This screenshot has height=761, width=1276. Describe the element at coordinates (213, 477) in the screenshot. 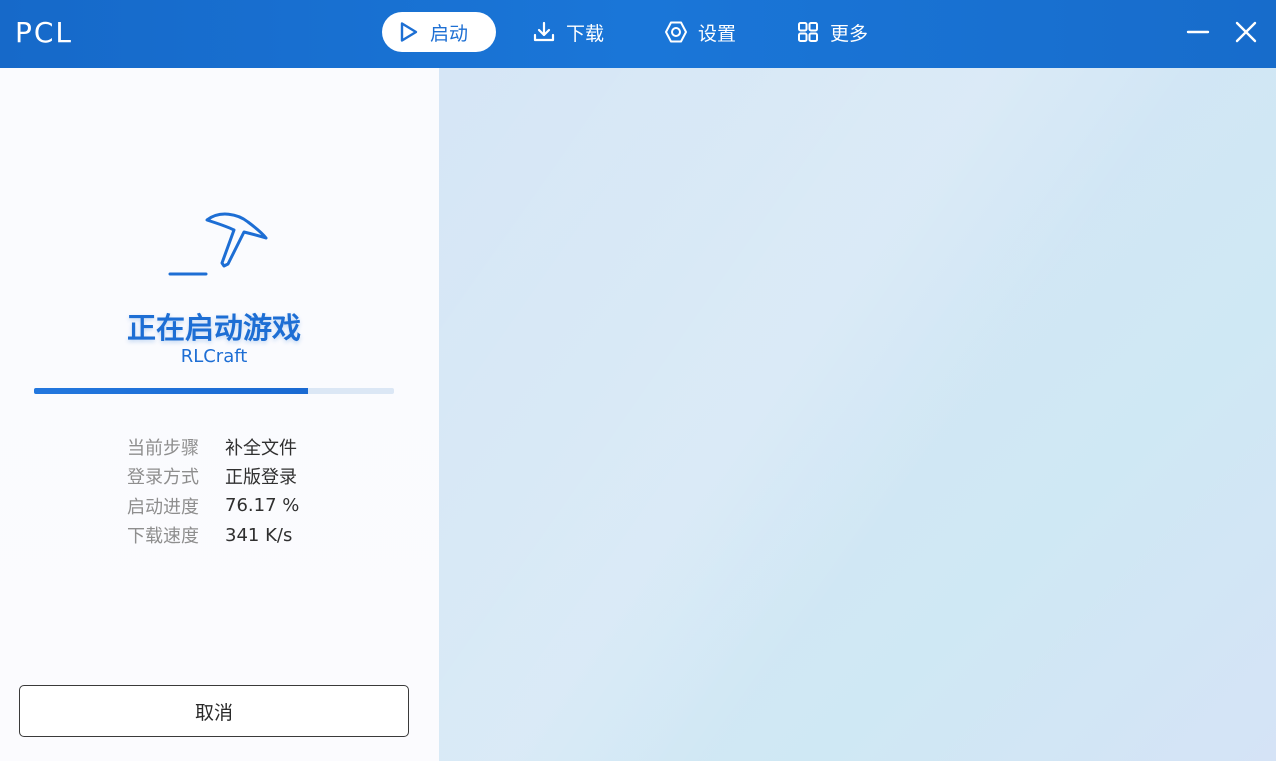

I see `detail-row: 登录方式 正版登录` at that location.